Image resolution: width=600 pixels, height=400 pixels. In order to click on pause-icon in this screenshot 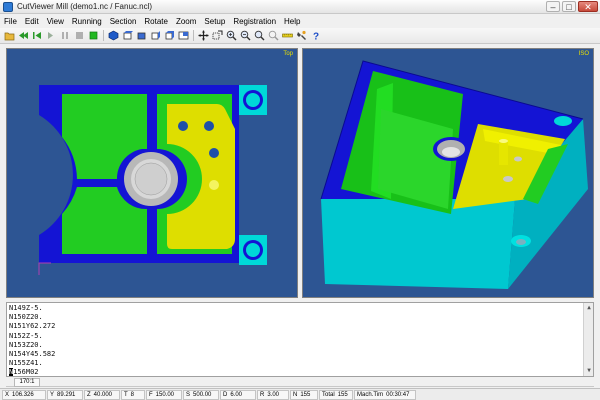, I will do `click(65, 35)`.